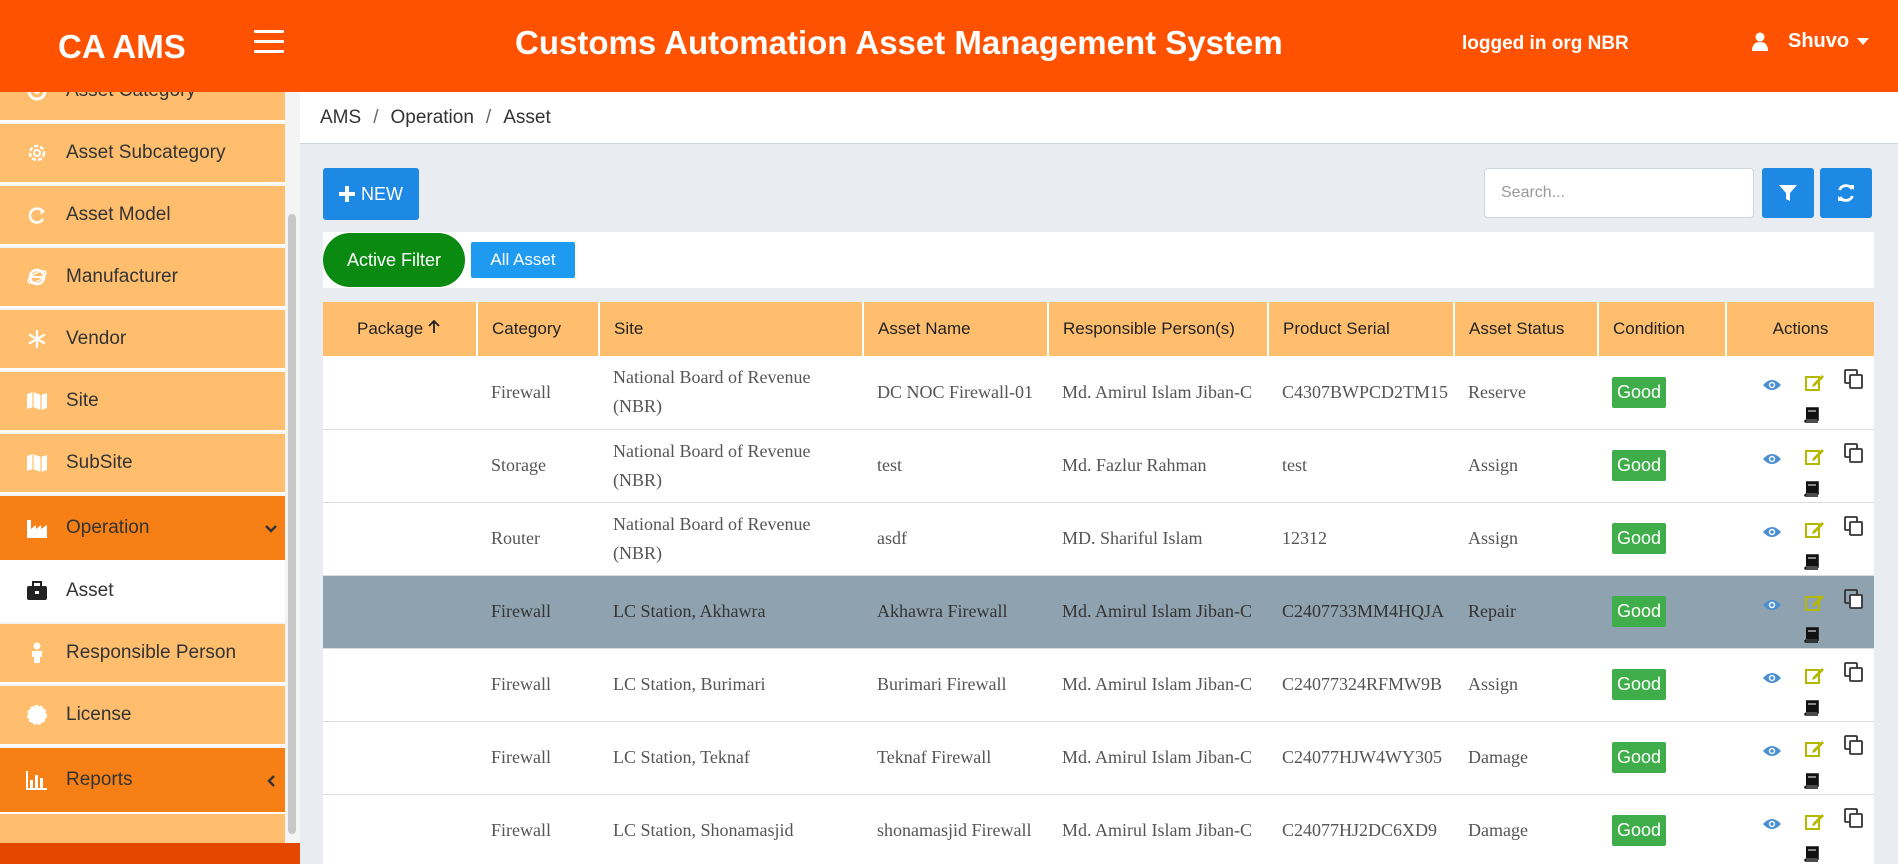  I want to click on filter-icon, so click(1788, 193).